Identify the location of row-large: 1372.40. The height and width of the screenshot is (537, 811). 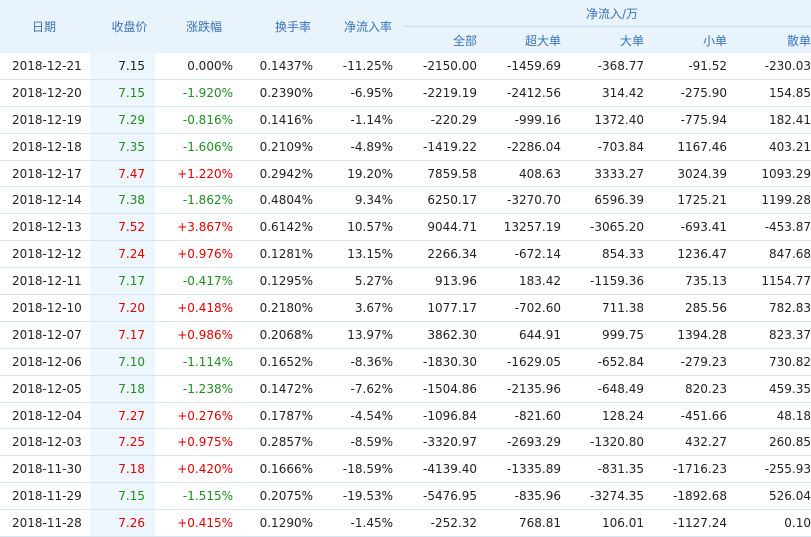
(612, 120).